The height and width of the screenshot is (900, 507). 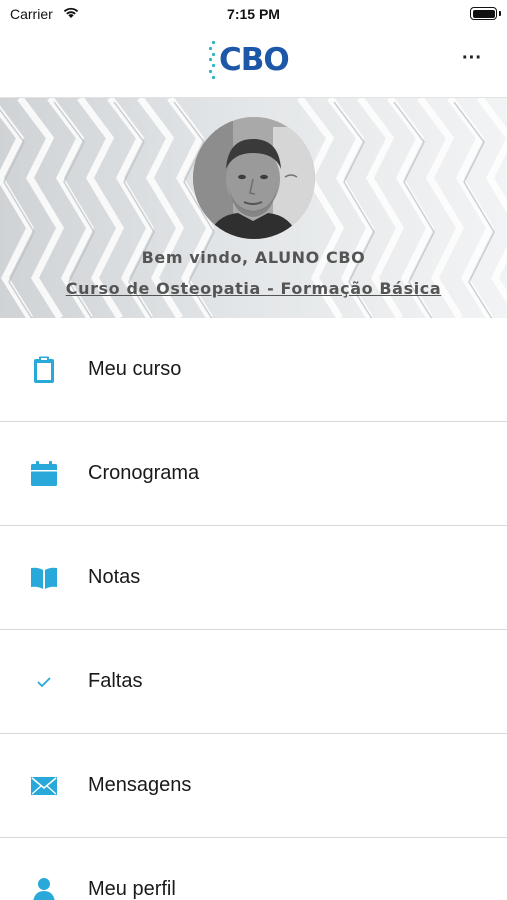 I want to click on menu-item-label: Faltas, so click(x=115, y=681).